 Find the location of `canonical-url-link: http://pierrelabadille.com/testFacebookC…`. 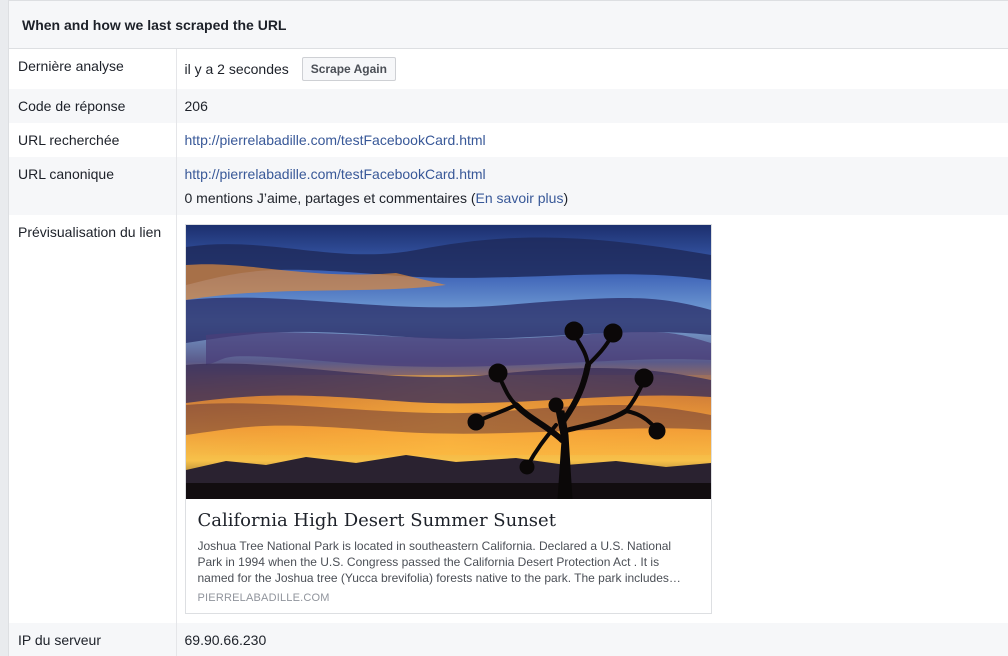

canonical-url-link: http://pierrelabadille.com/testFacebookC… is located at coordinates (335, 174).